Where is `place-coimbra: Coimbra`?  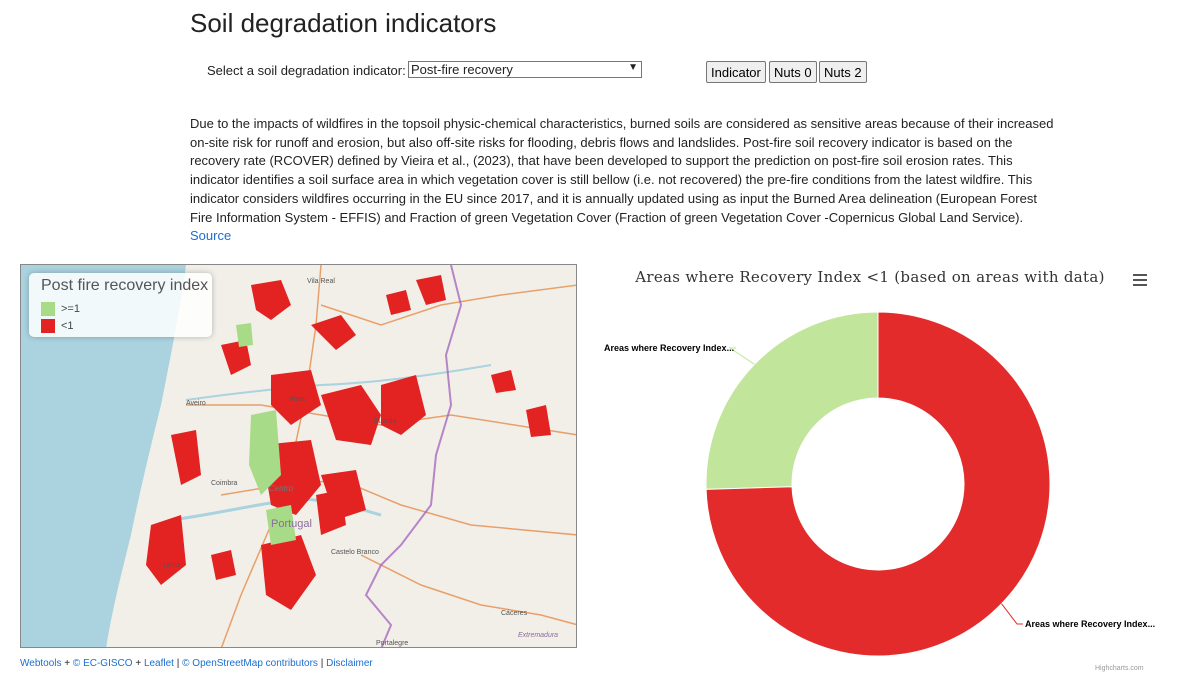 place-coimbra: Coimbra is located at coordinates (224, 483).